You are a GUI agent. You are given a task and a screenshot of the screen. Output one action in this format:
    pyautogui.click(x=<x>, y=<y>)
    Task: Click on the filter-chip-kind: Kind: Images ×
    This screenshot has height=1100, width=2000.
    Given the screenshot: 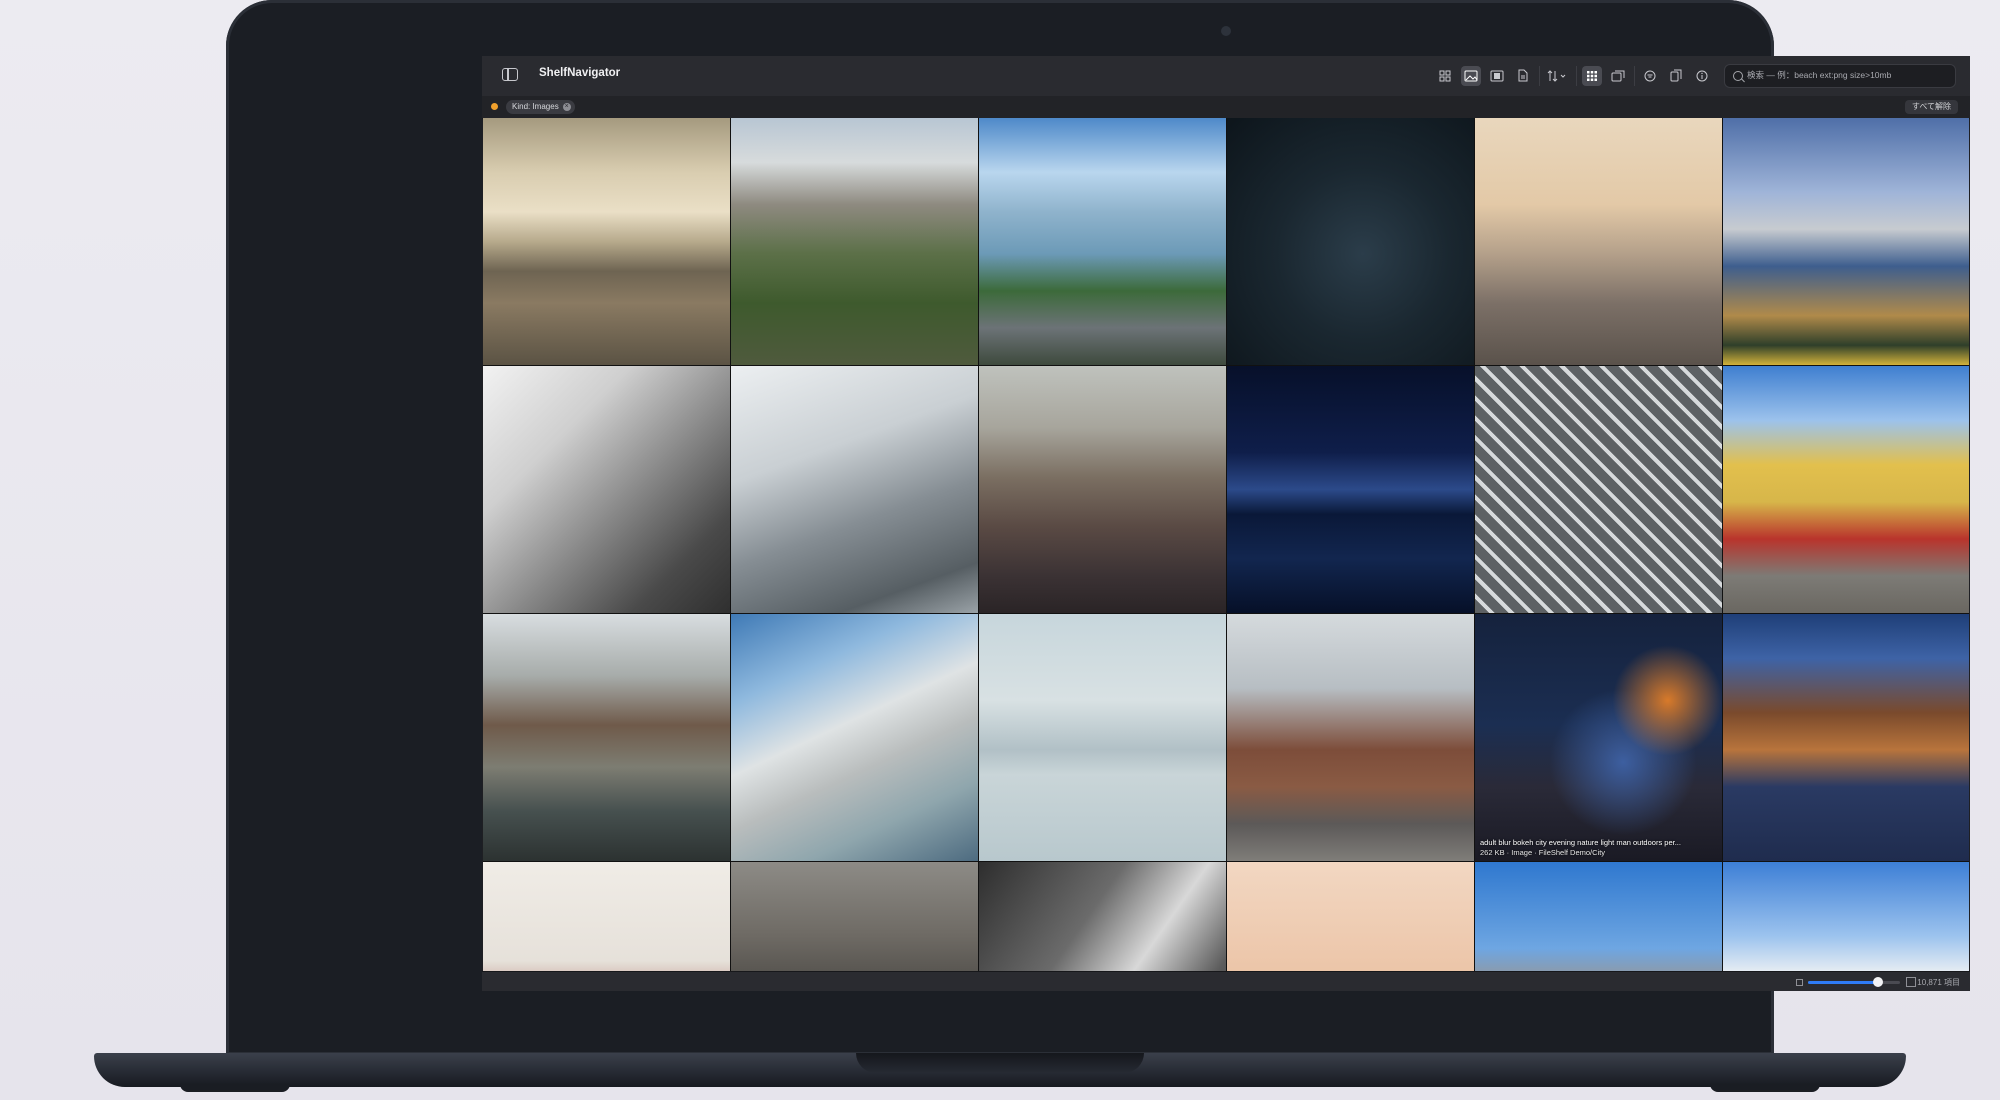 What is the action you would take?
    pyautogui.click(x=540, y=107)
    